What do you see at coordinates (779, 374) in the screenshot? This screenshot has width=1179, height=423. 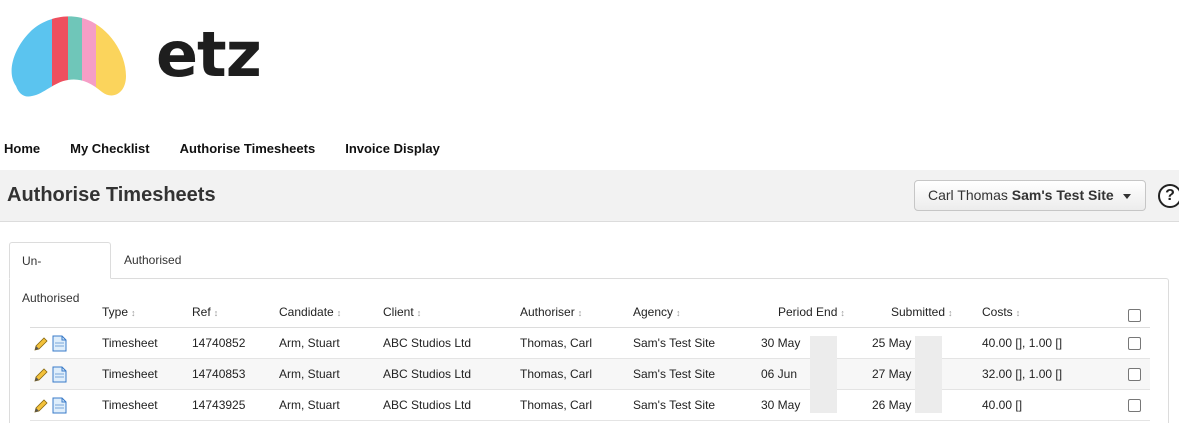 I see `cell-period-end: 06 Jun` at bounding box center [779, 374].